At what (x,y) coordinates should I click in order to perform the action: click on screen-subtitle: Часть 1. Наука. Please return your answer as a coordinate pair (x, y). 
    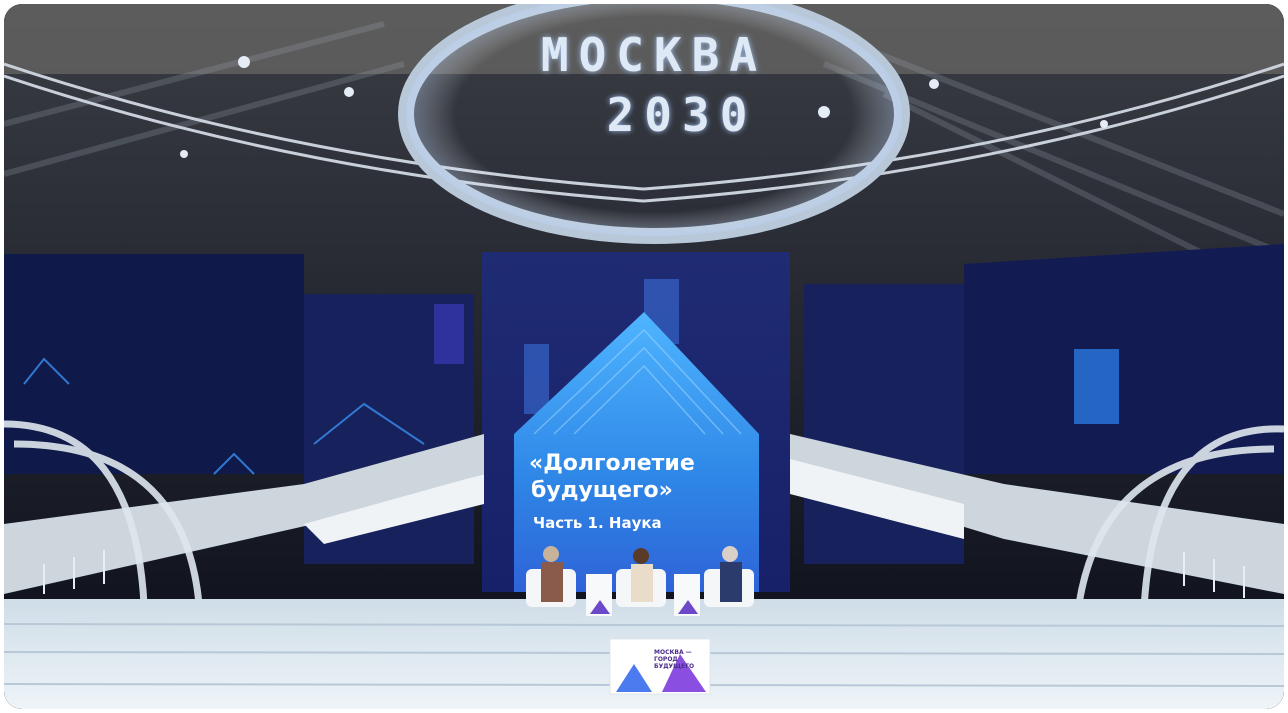
    Looking at the image, I should click on (597, 523).